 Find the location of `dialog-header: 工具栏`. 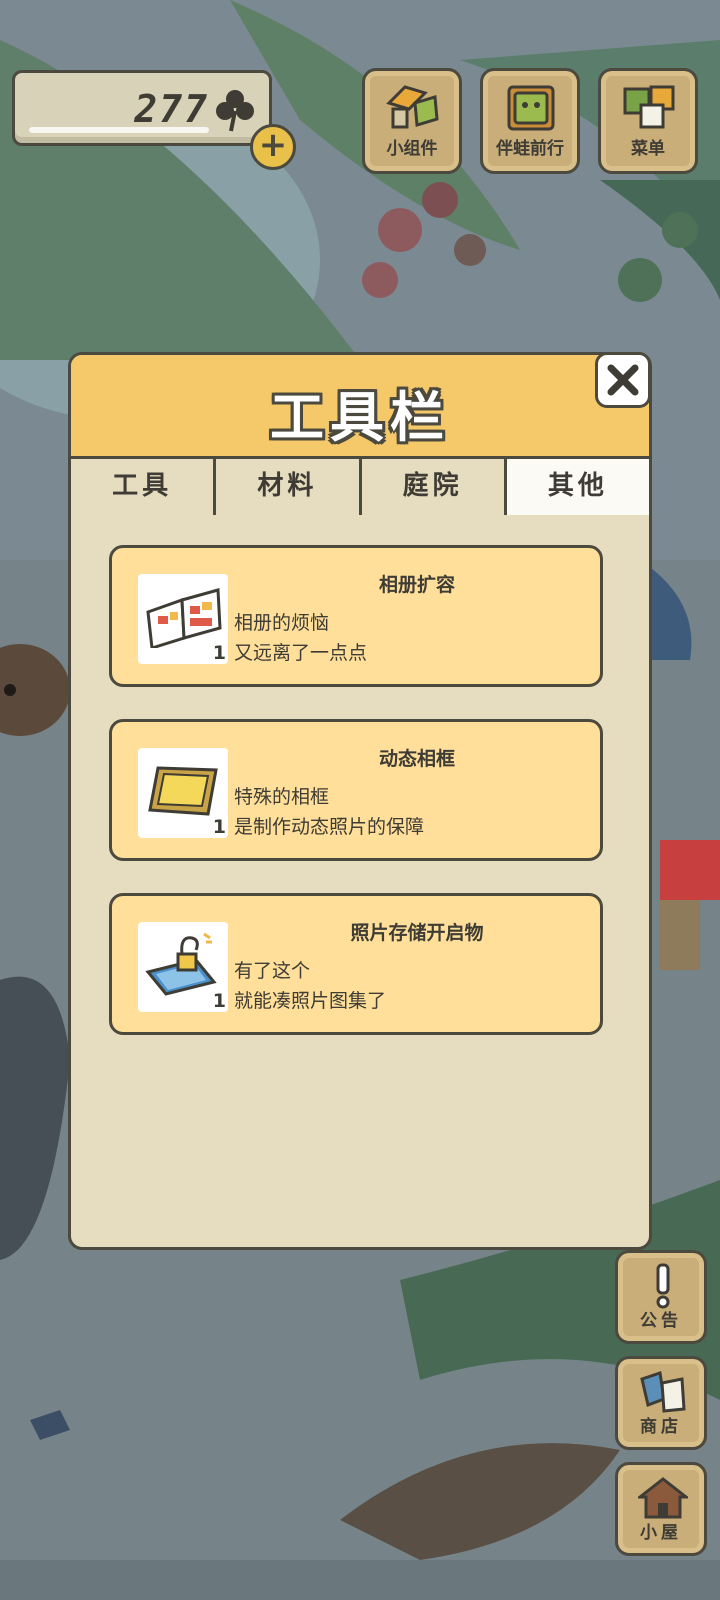

dialog-header: 工具栏 is located at coordinates (360, 407).